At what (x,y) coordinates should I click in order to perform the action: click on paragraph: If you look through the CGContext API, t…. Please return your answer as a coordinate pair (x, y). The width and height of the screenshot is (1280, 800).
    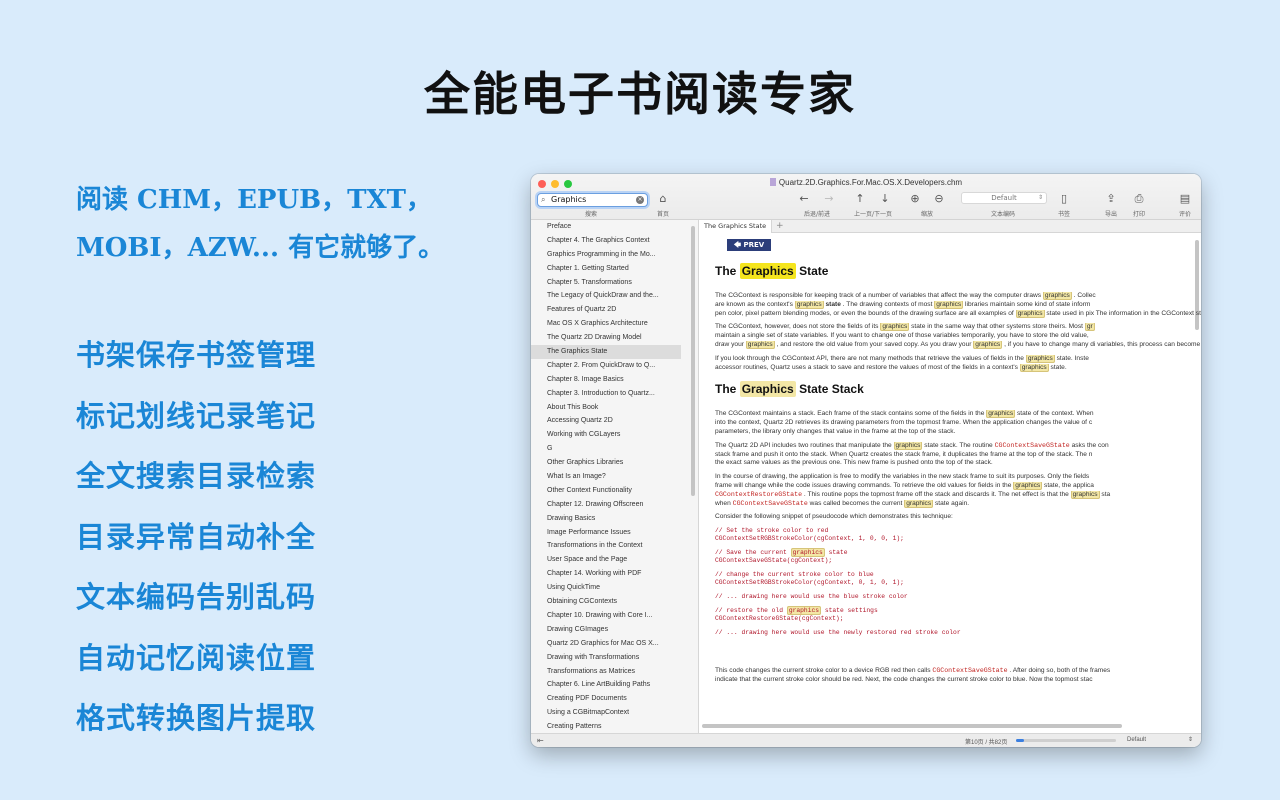
    Looking at the image, I should click on (958, 363).